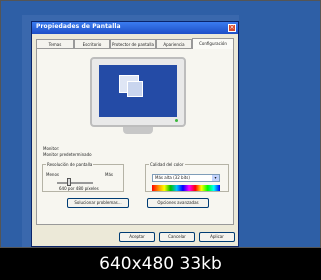 The height and width of the screenshot is (280, 321). What do you see at coordinates (160, 264) in the screenshot?
I see `image-caption: 640x480 33kb` at bounding box center [160, 264].